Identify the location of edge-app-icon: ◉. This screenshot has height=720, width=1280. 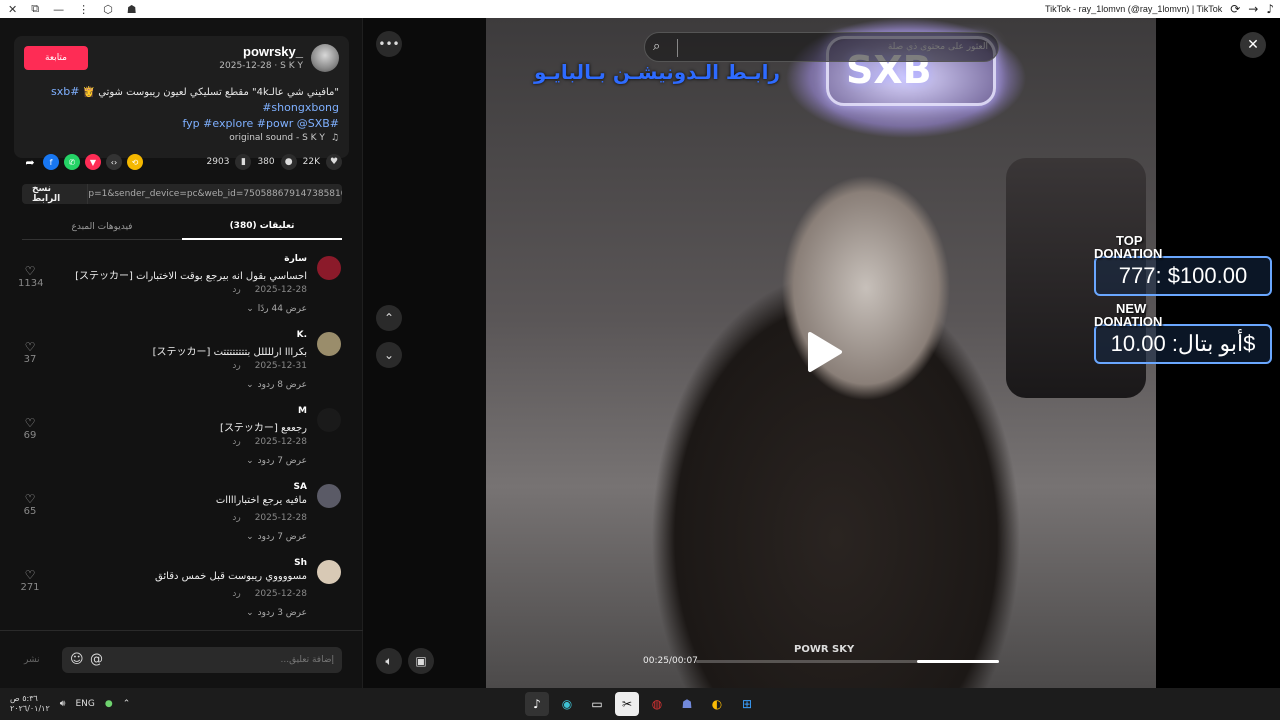
(567, 704).